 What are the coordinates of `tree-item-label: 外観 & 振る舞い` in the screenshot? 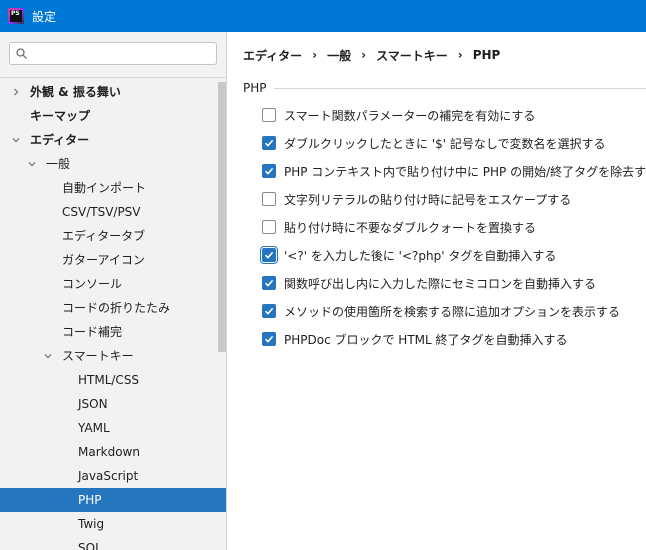 It's located at (75, 92).